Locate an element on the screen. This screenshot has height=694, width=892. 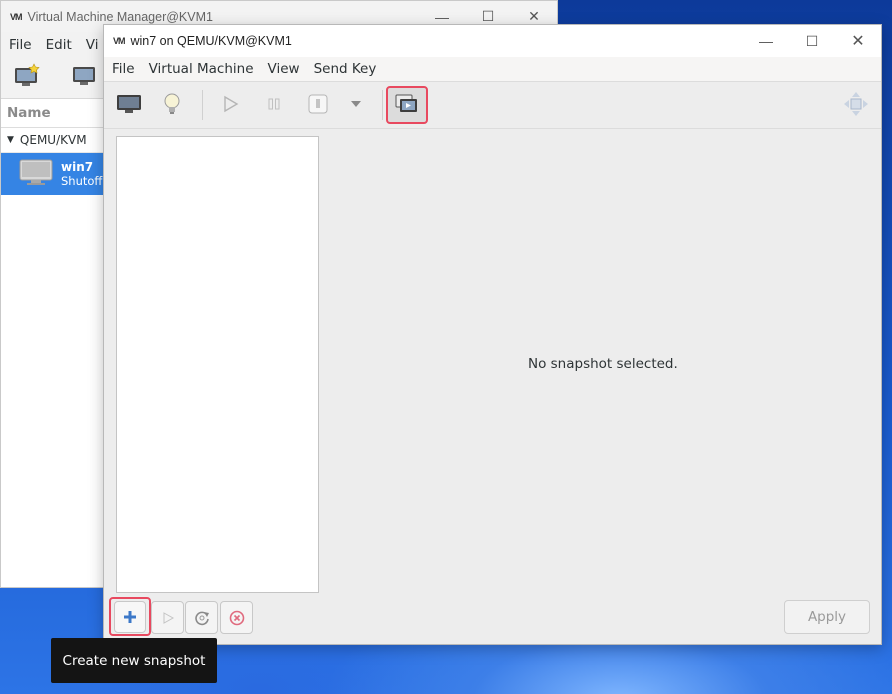
close-button: ✕ is located at coordinates (858, 41).